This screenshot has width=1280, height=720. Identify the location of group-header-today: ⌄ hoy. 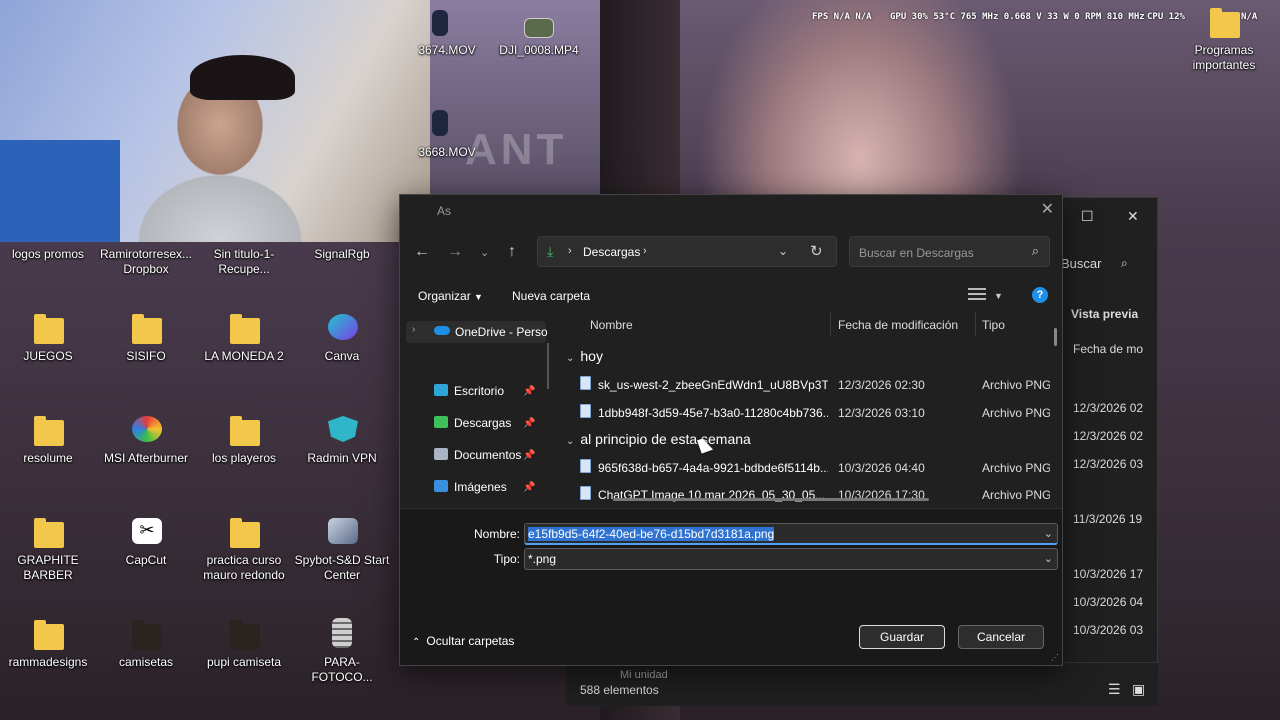
(584, 356).